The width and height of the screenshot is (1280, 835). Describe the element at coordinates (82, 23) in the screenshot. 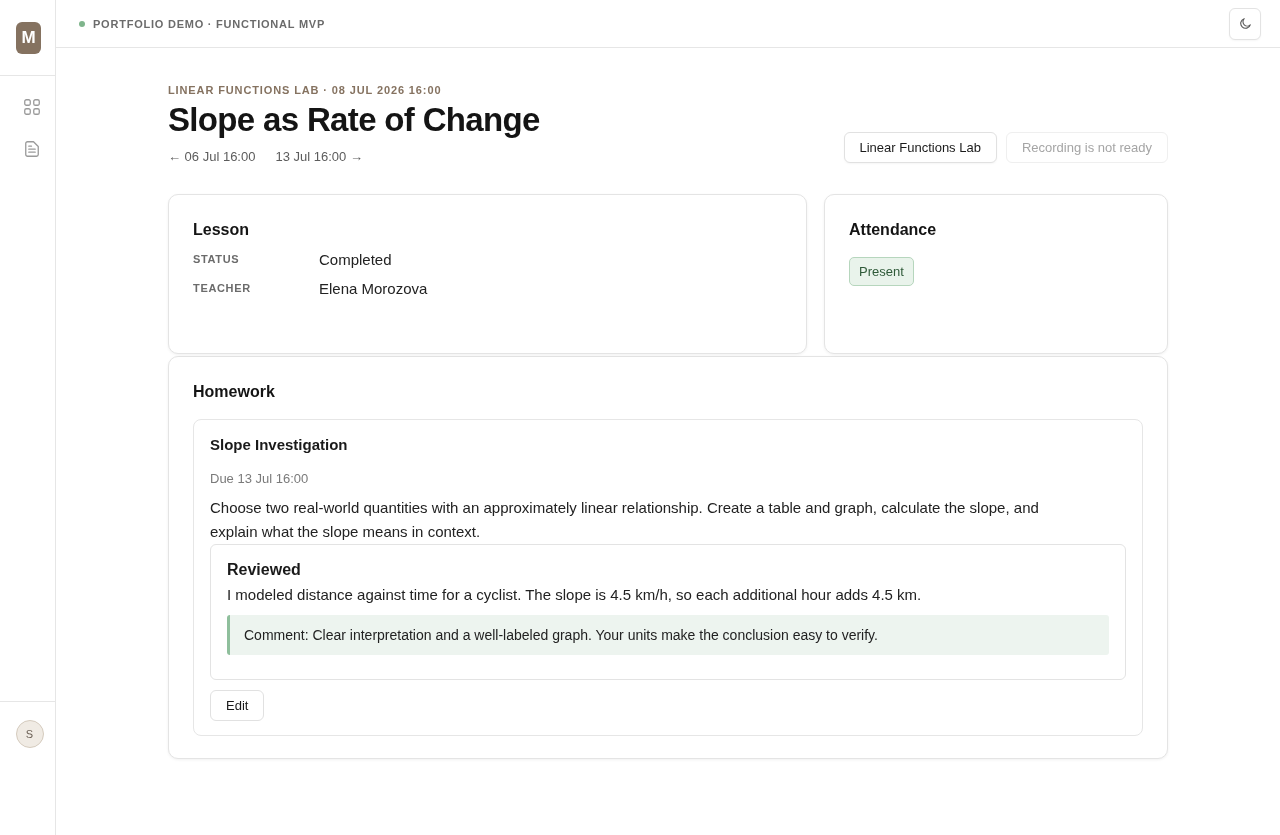

I see `status-dot-icon` at that location.